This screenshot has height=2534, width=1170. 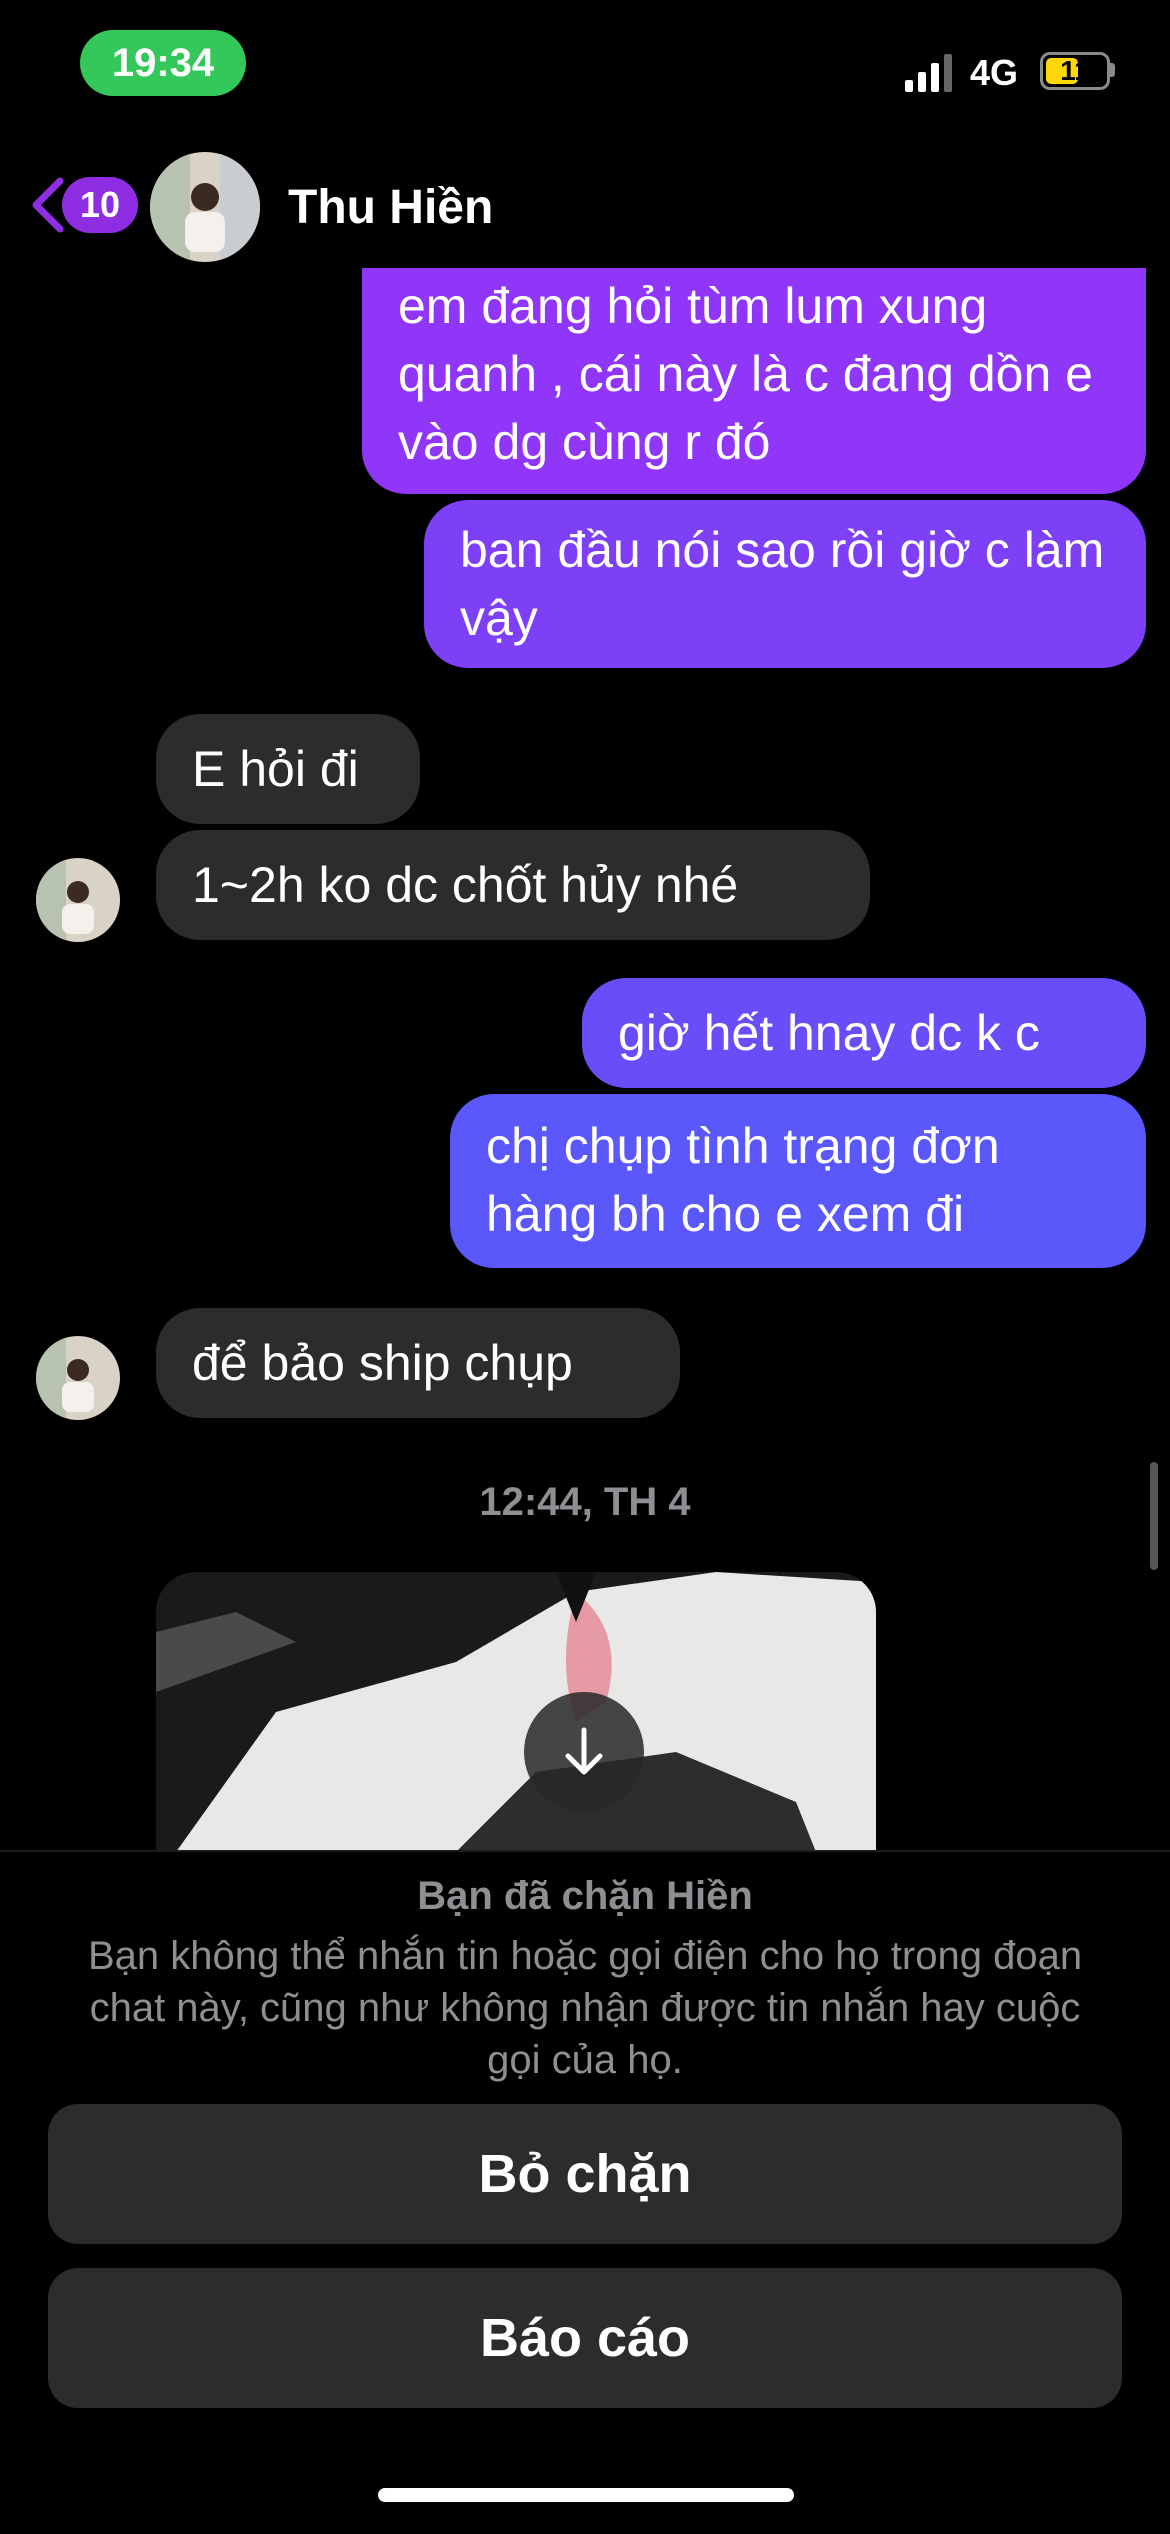 I want to click on network-label: 4G, so click(x=994, y=72).